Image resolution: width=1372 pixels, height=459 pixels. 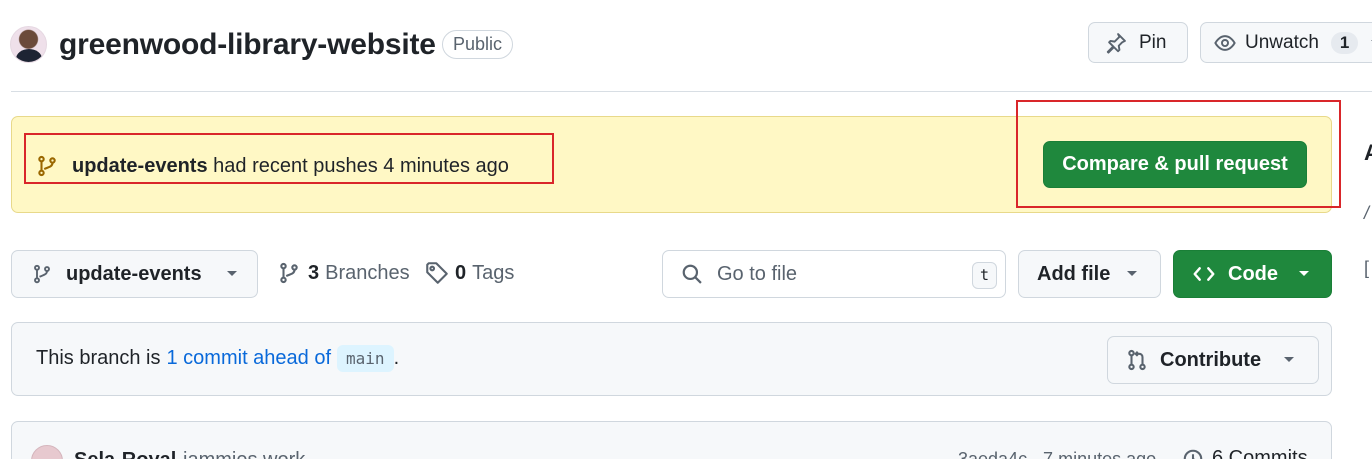 I want to click on comparison-suffix: ., so click(x=396, y=358).